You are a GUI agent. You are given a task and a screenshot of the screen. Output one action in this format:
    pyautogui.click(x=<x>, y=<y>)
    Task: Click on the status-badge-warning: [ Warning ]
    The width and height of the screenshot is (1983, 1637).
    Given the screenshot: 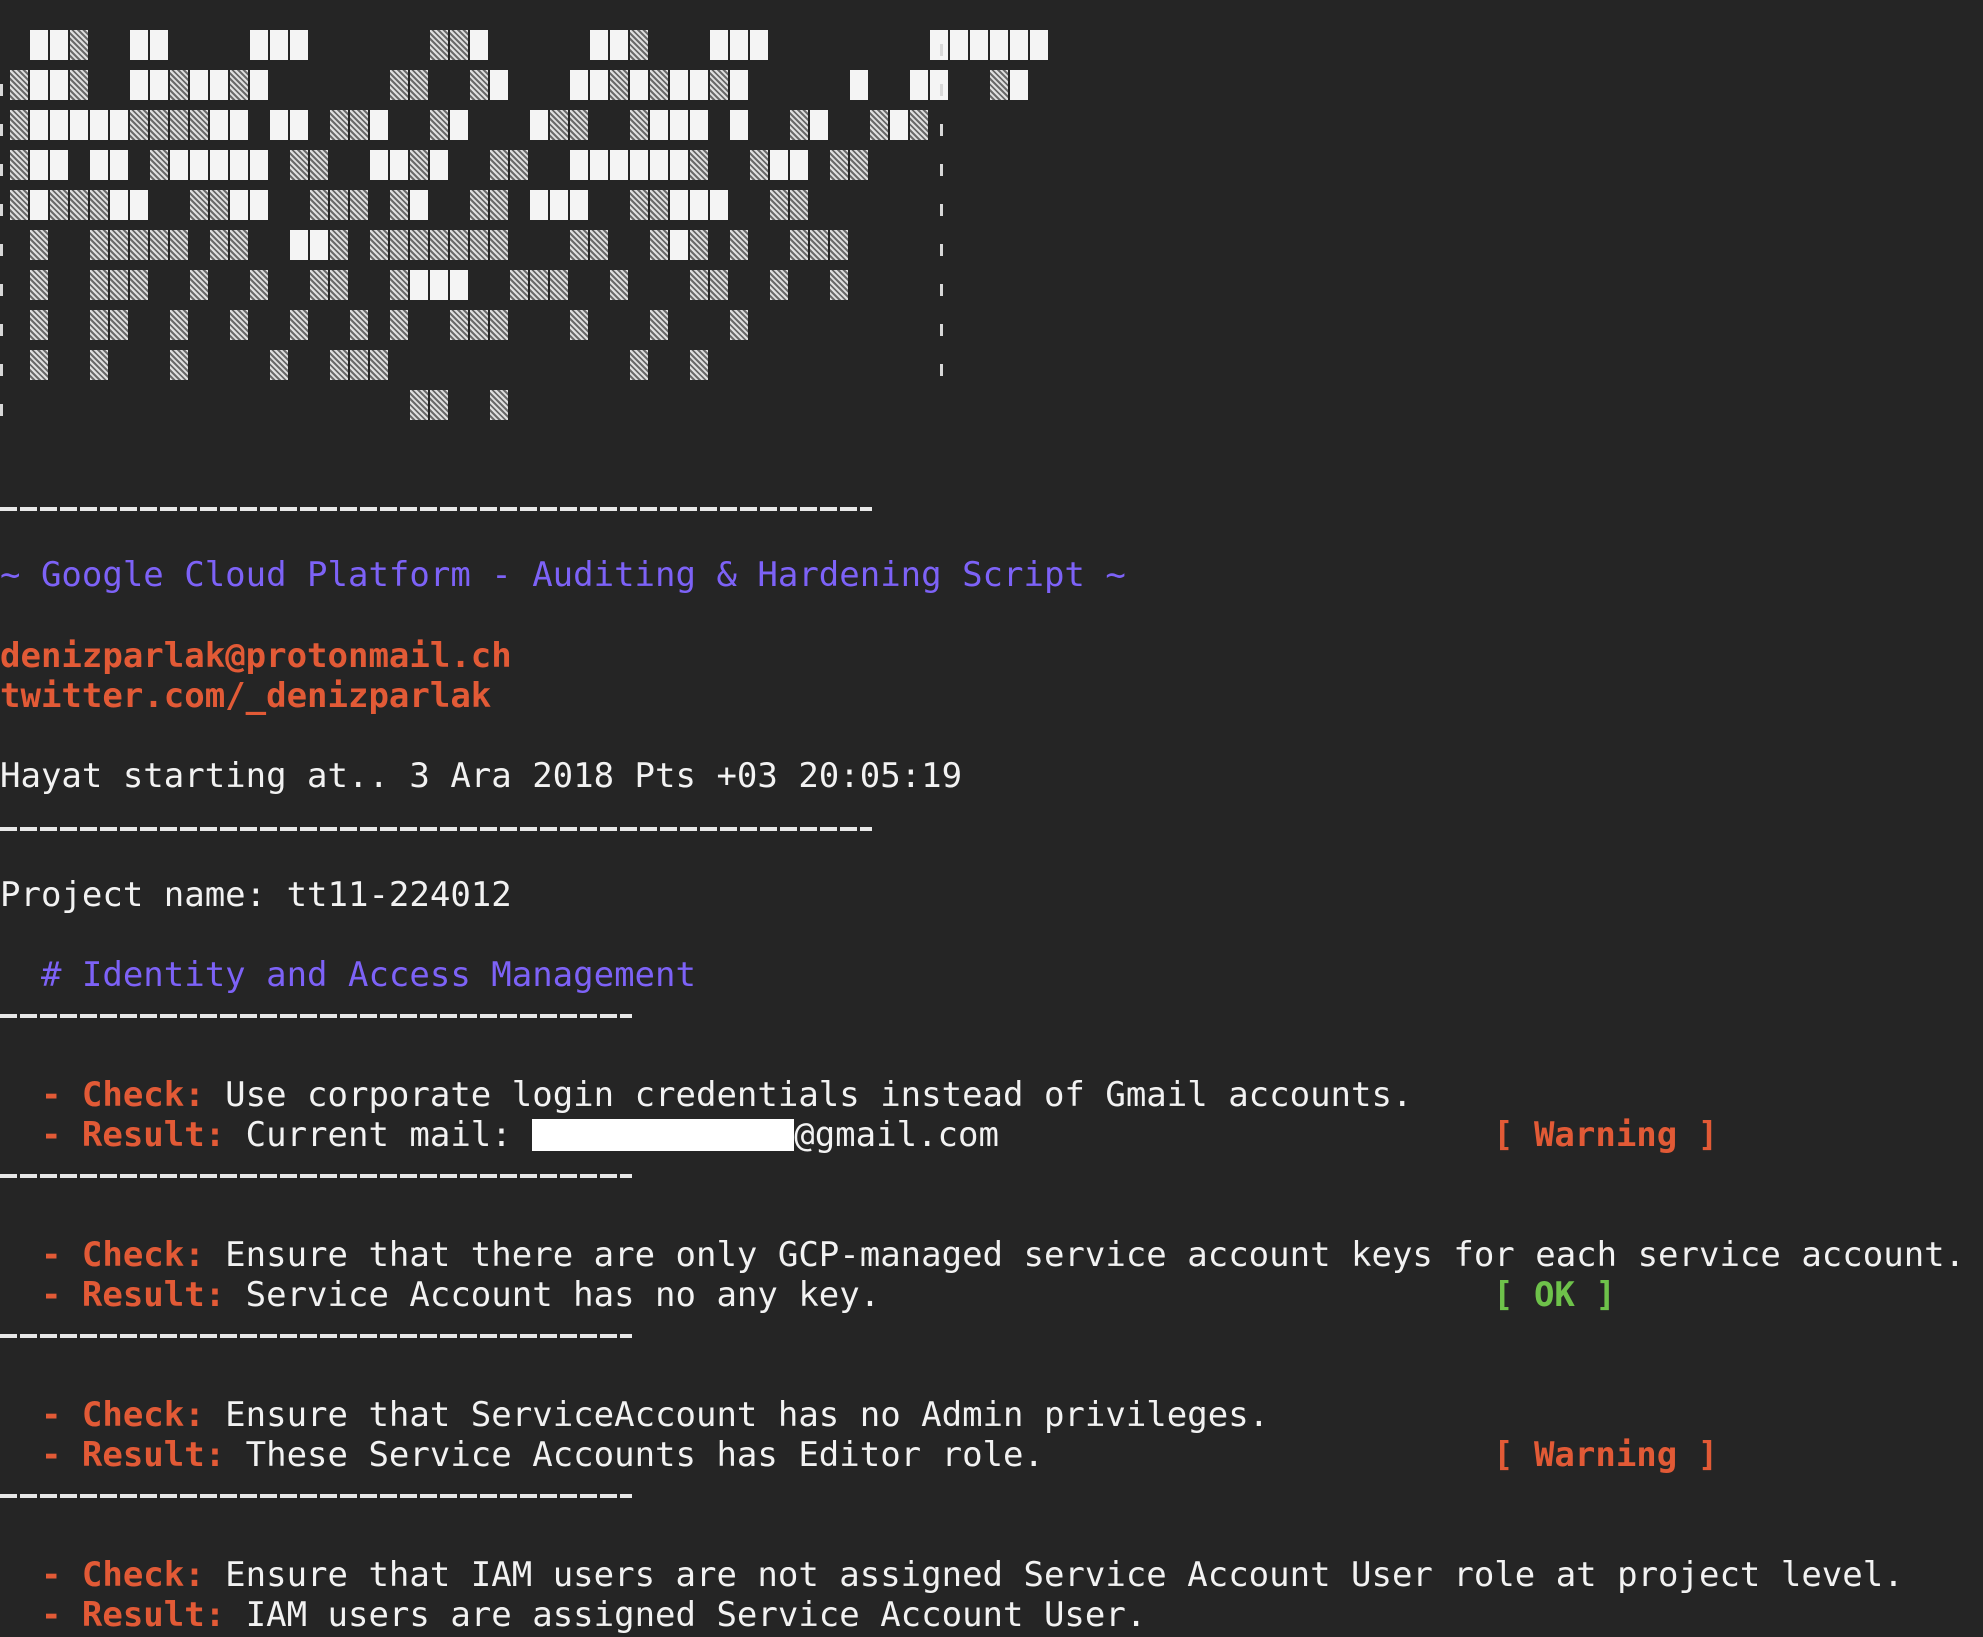 What is the action you would take?
    pyautogui.click(x=1606, y=1135)
    